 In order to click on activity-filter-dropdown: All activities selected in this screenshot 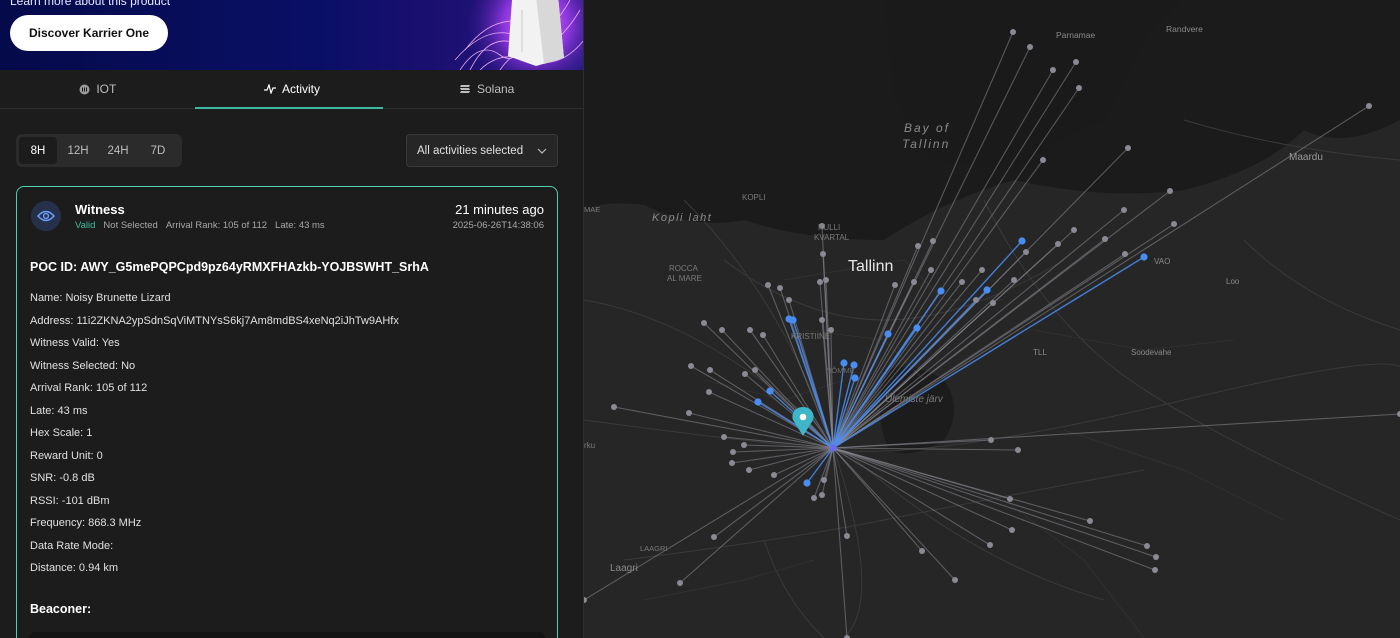, I will do `click(482, 150)`.